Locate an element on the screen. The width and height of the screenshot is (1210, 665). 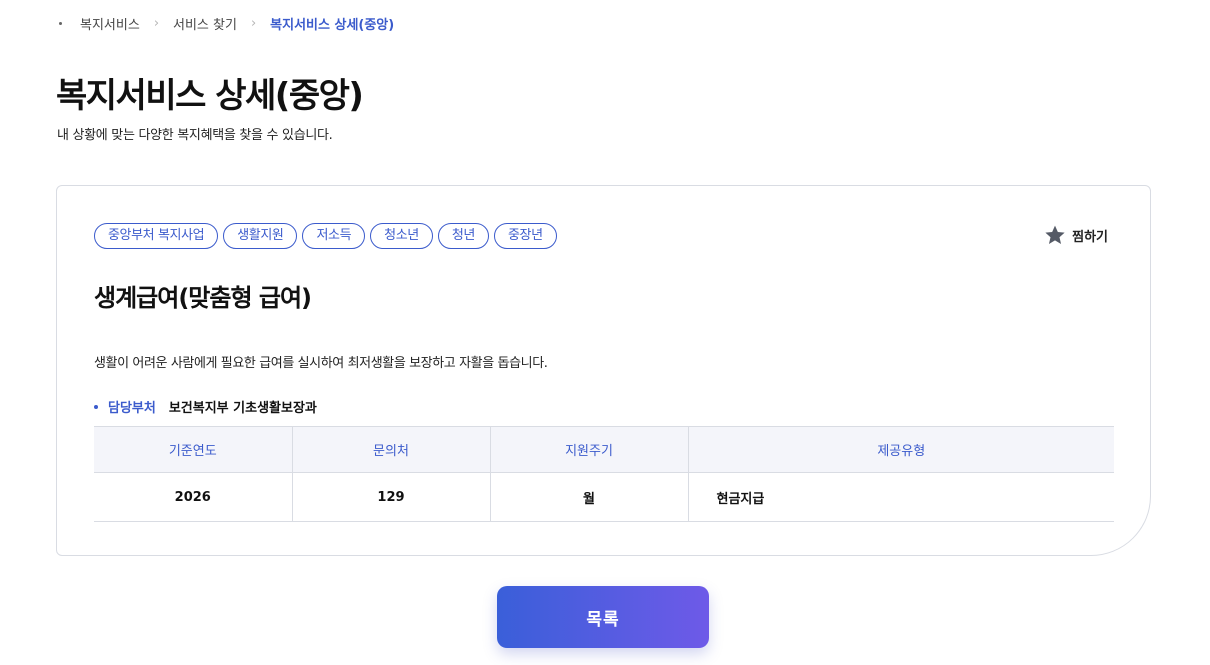
cell-contact: 129 is located at coordinates (391, 497).